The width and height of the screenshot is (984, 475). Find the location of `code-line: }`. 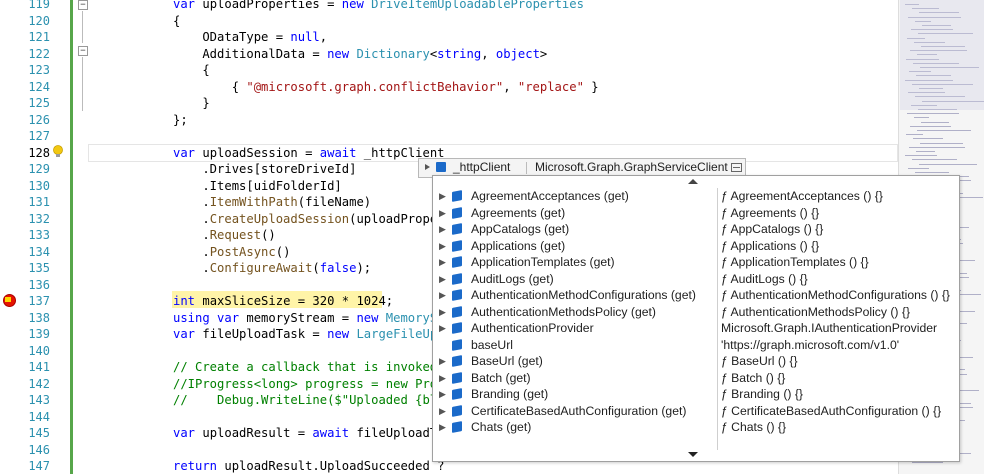

code-line: } is located at coordinates (191, 103).